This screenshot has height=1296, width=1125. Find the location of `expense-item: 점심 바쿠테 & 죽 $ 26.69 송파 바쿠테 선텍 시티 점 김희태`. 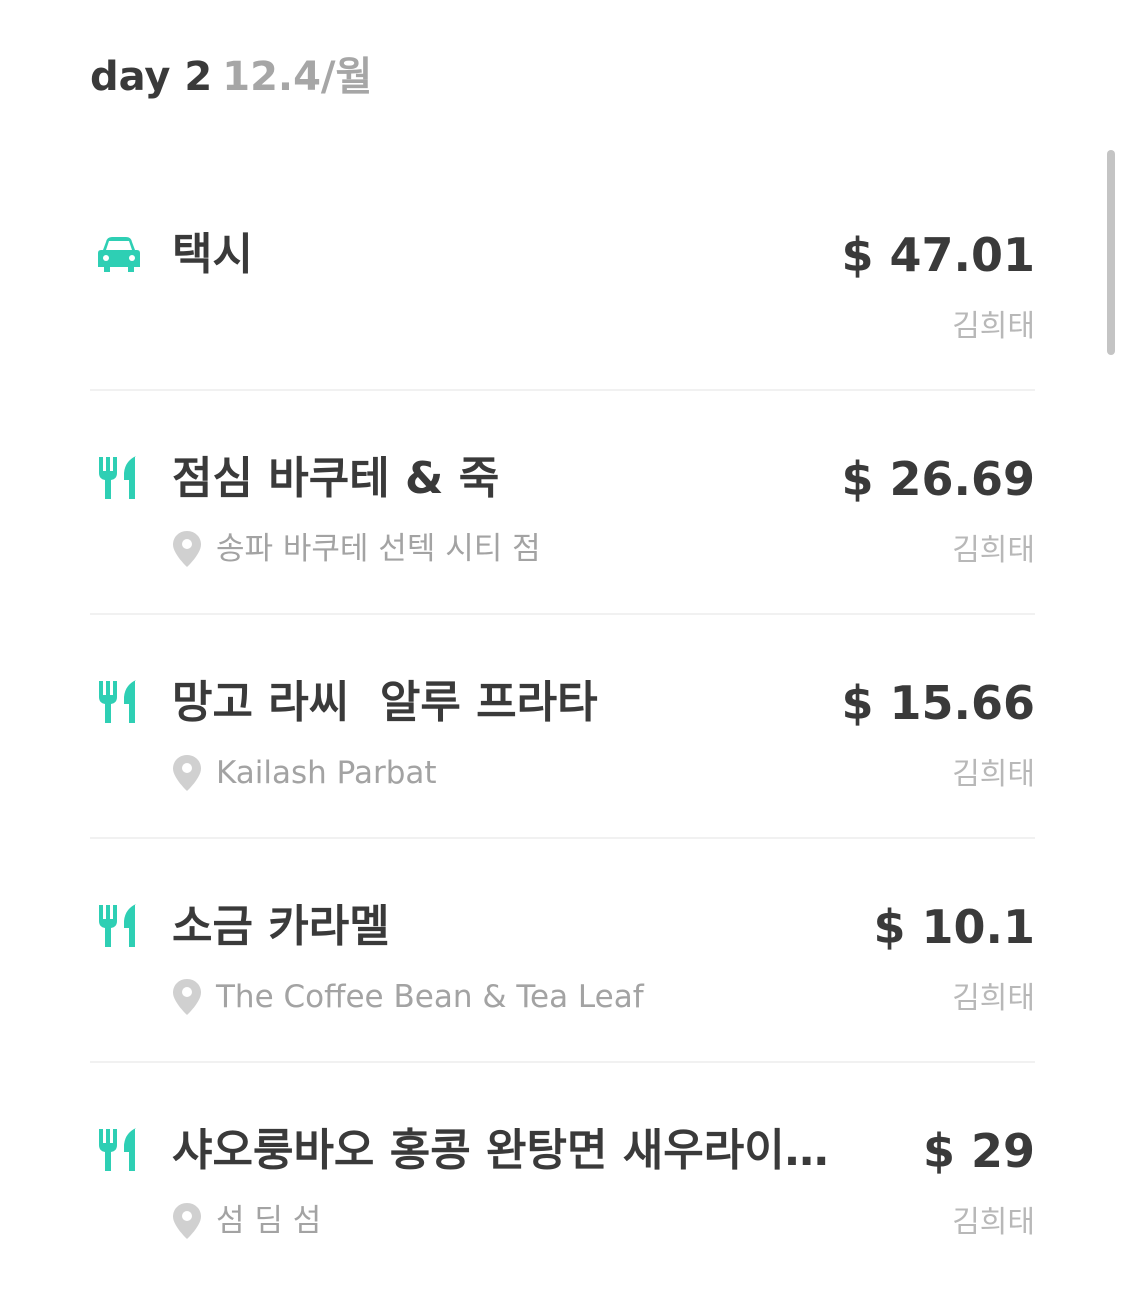

expense-item: 점심 바쿠테 & 죽 $ 26.69 송파 바쿠테 선텍 시티 점 김희태 is located at coordinates (562, 503).